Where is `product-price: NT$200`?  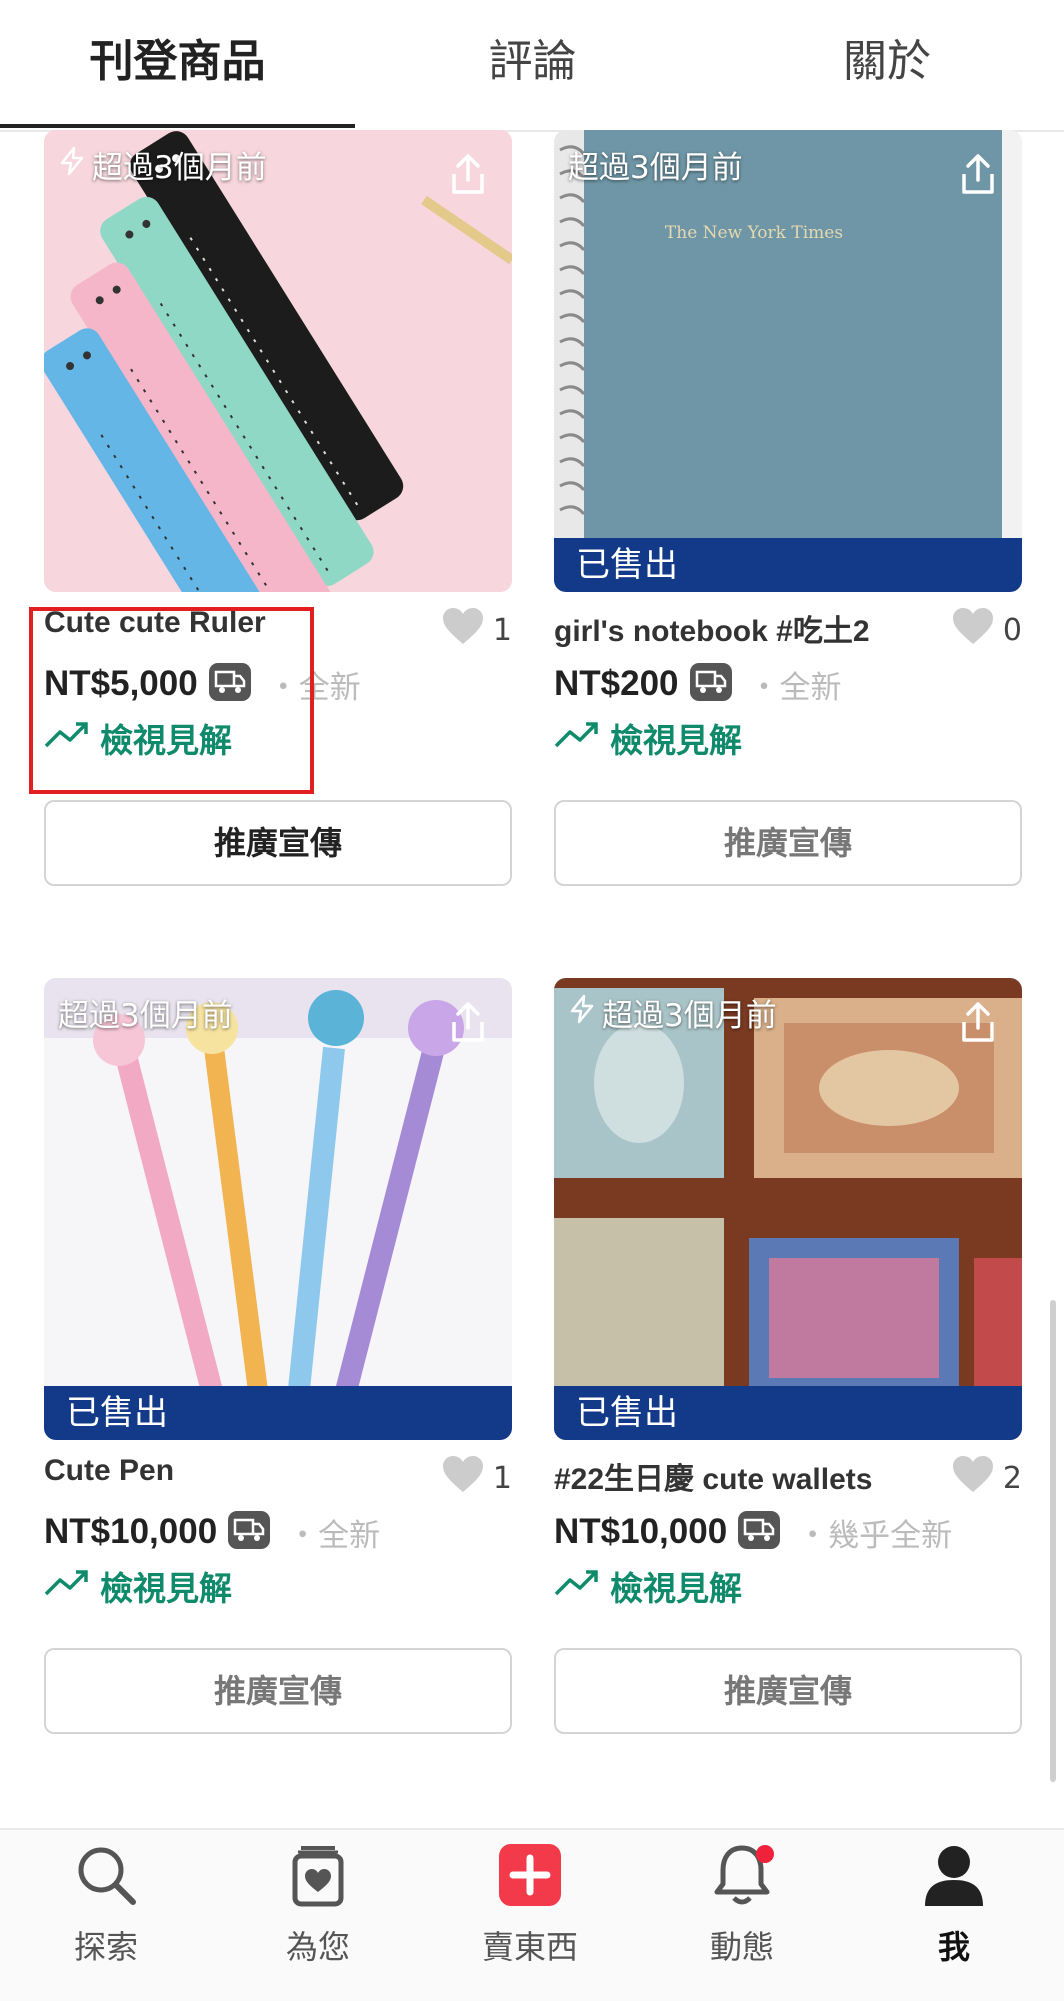
product-price: NT$200 is located at coordinates (616, 683).